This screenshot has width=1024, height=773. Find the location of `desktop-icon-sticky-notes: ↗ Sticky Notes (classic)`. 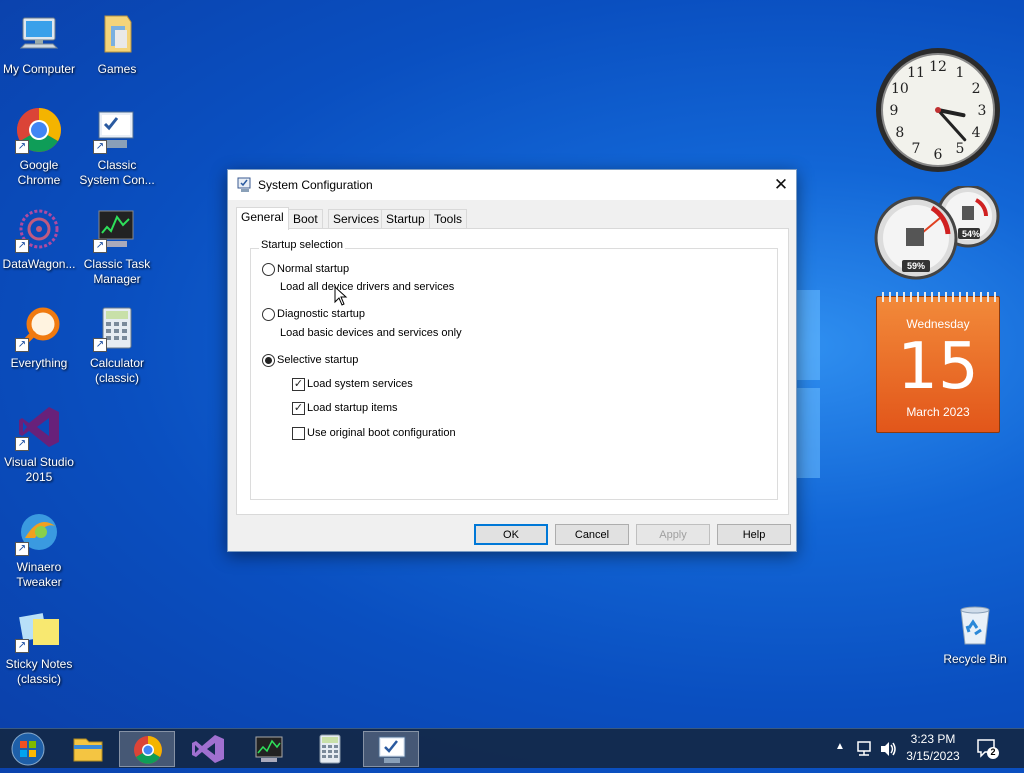

desktop-icon-sticky-notes: ↗ Sticky Notes (classic) is located at coordinates (39, 646).